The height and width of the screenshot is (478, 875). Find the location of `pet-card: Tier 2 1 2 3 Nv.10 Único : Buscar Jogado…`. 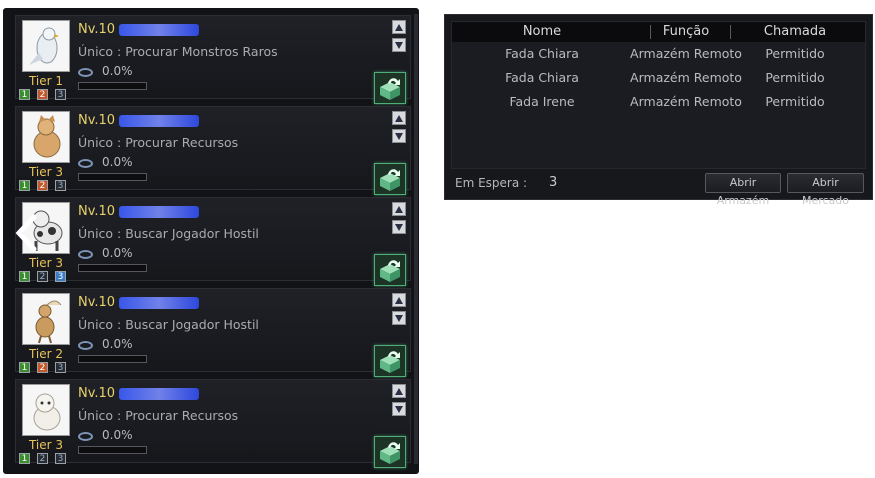

pet-card: Tier 2 1 2 3 Nv.10 Único : Buscar Jogado… is located at coordinates (213, 332).